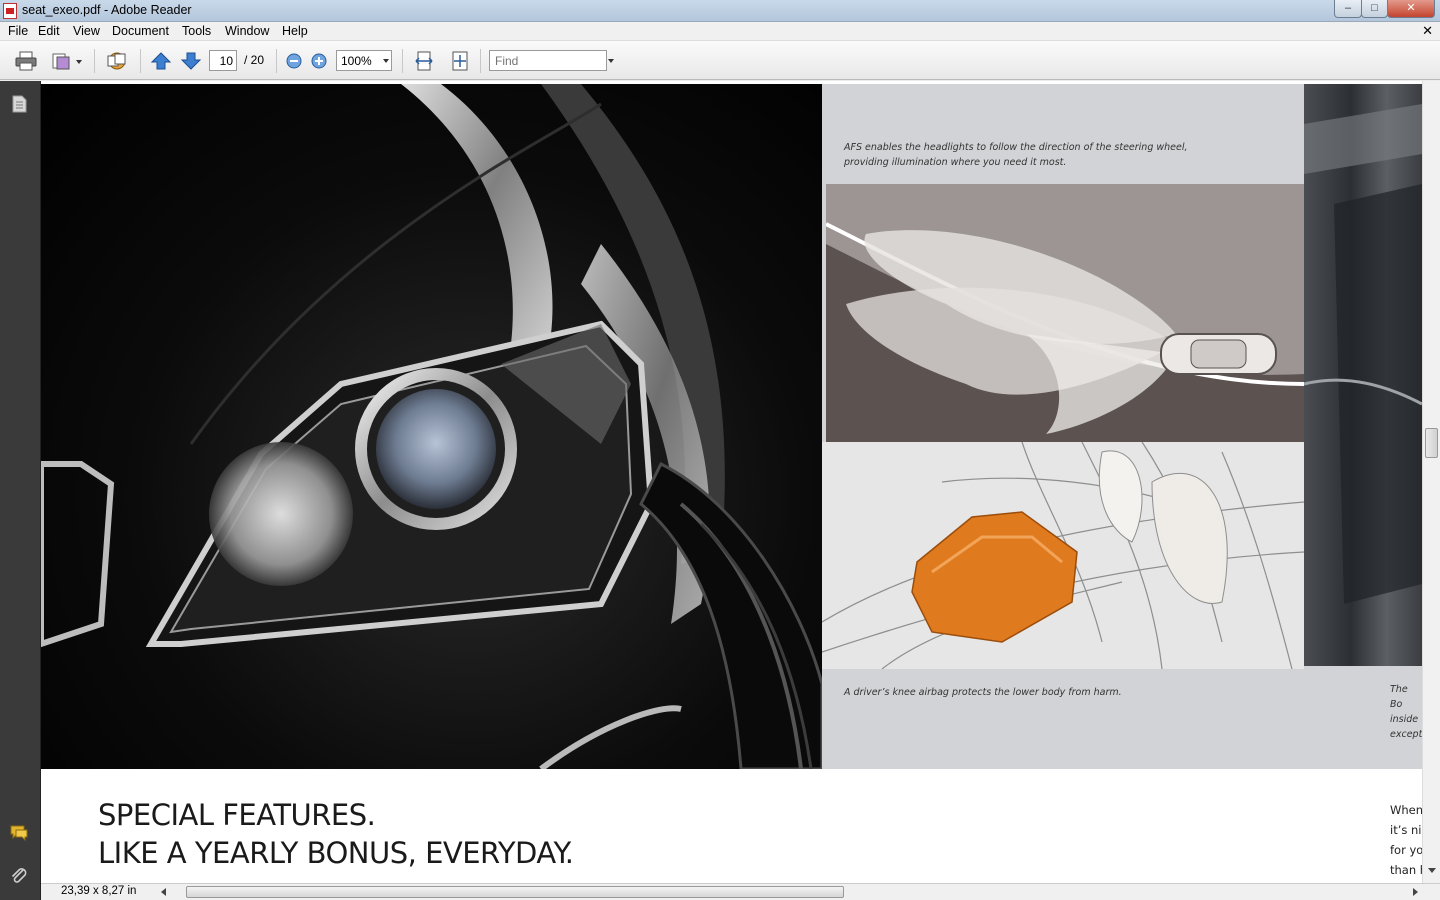 The height and width of the screenshot is (900, 1440). What do you see at coordinates (720, 60) in the screenshot?
I see `toolbar: / 20` at bounding box center [720, 60].